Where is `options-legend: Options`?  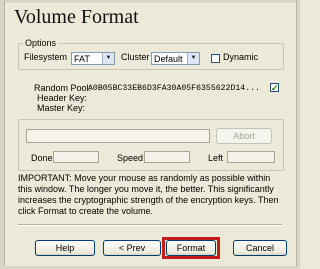
options-legend: Options is located at coordinates (41, 43).